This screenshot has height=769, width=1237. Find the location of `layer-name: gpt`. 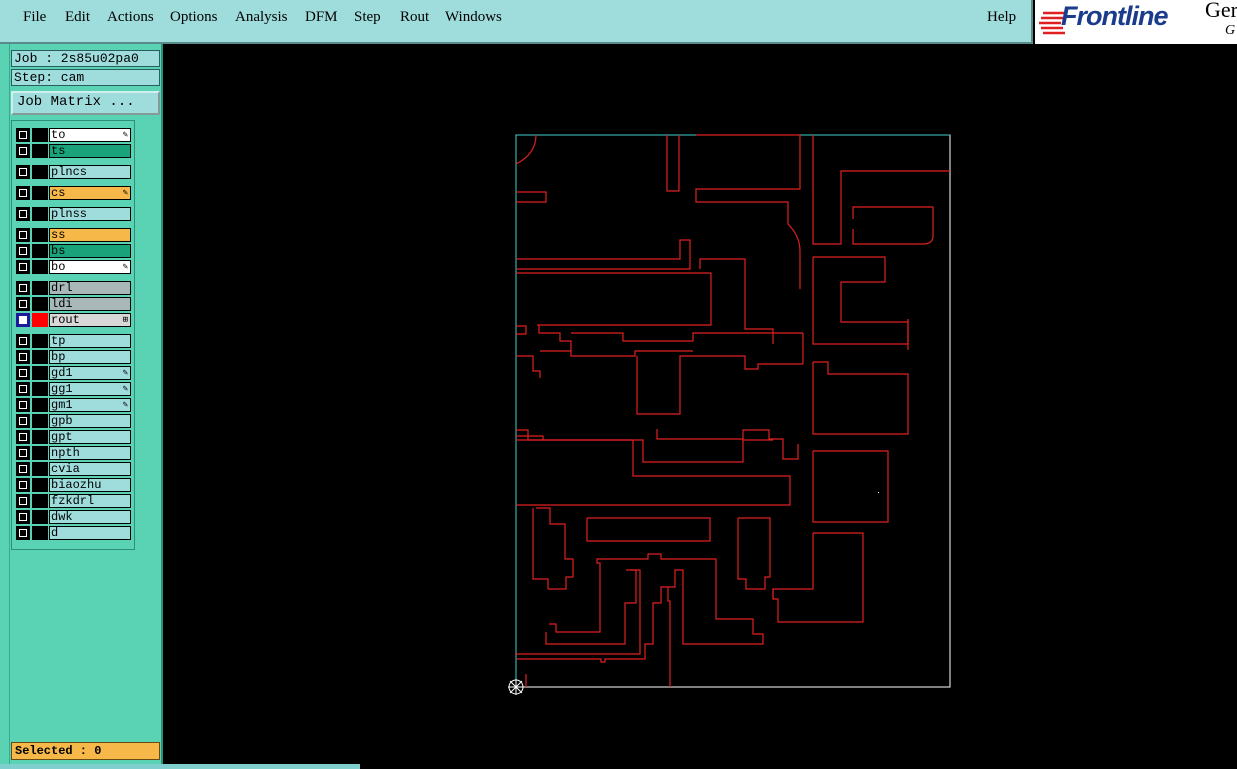

layer-name: gpt is located at coordinates (90, 437).